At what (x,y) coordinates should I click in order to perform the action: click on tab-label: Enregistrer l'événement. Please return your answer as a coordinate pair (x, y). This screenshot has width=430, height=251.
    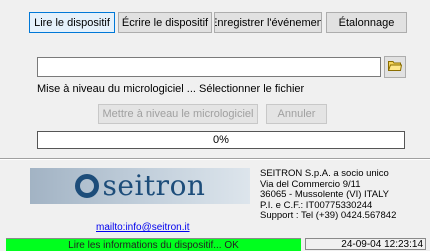
    Looking at the image, I should click on (268, 22).